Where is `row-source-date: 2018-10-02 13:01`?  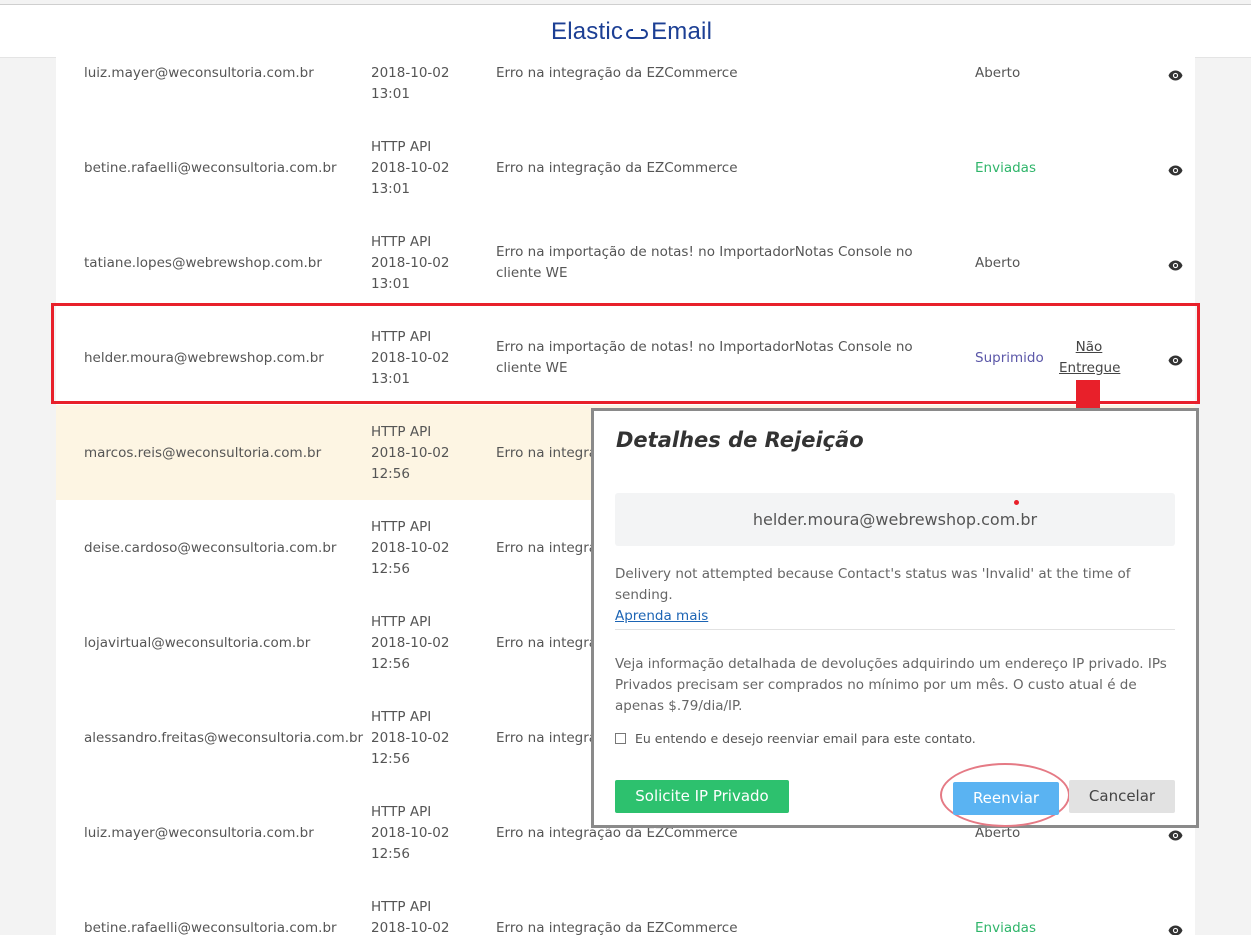
row-source-date: 2018-10-02 13:01 is located at coordinates (410, 81).